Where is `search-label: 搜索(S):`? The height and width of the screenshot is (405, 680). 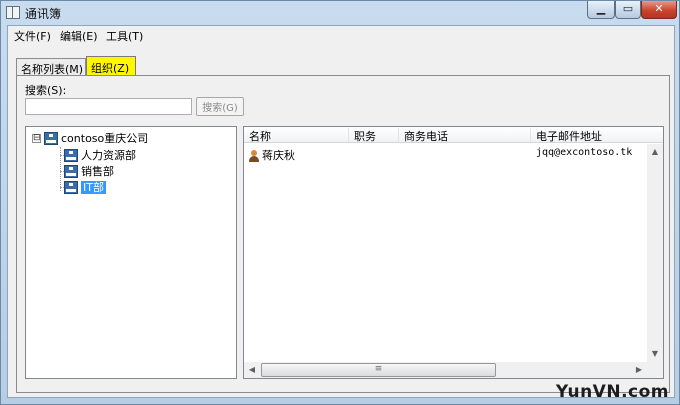 search-label: 搜索(S): is located at coordinates (46, 90).